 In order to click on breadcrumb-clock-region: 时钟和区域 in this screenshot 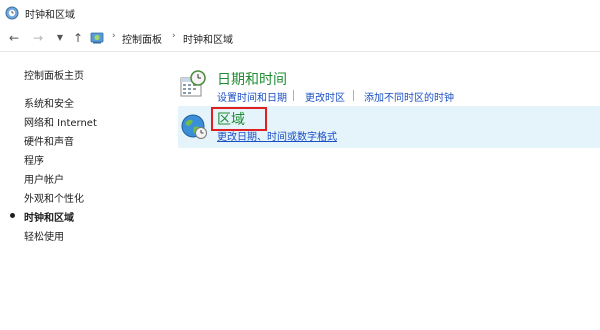, I will do `click(208, 38)`.